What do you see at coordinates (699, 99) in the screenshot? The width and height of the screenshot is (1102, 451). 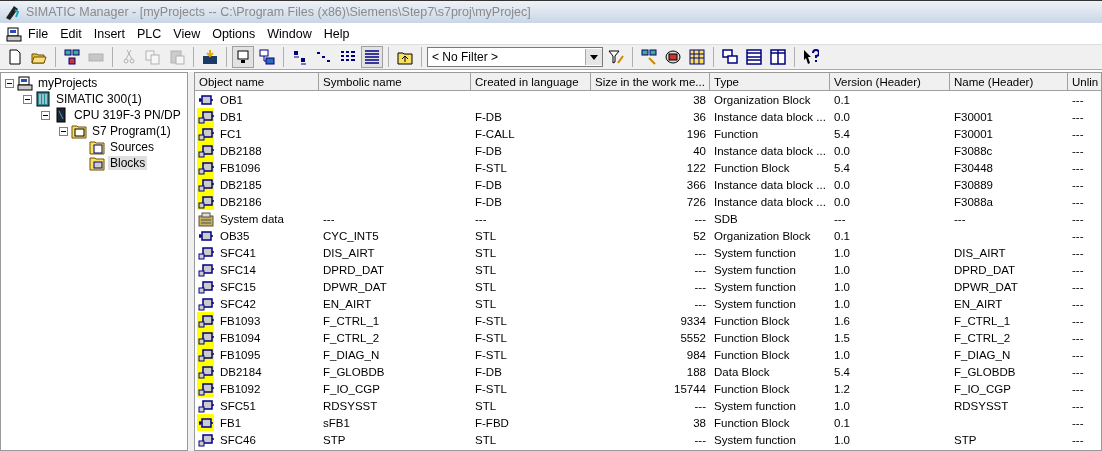 I see `table-cell-text: 38` at bounding box center [699, 99].